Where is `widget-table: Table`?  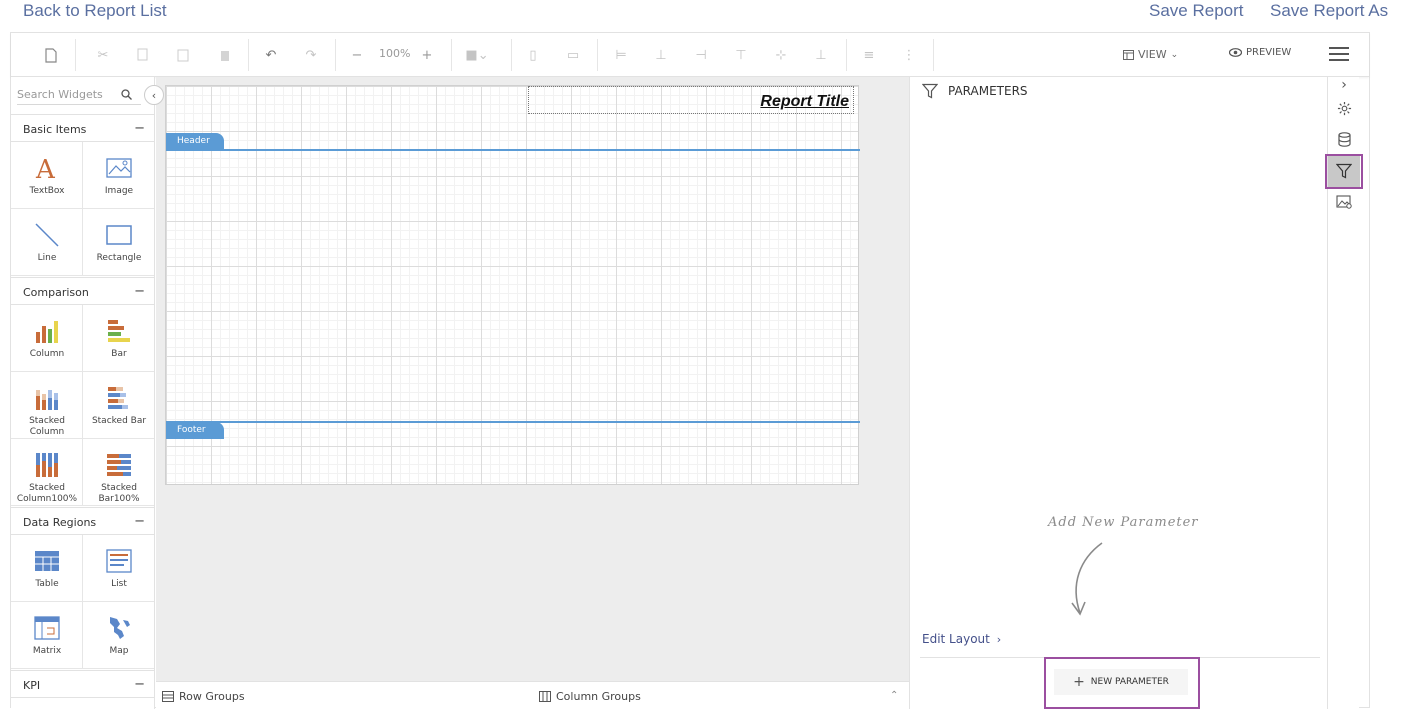
widget-table: Table is located at coordinates (47, 568).